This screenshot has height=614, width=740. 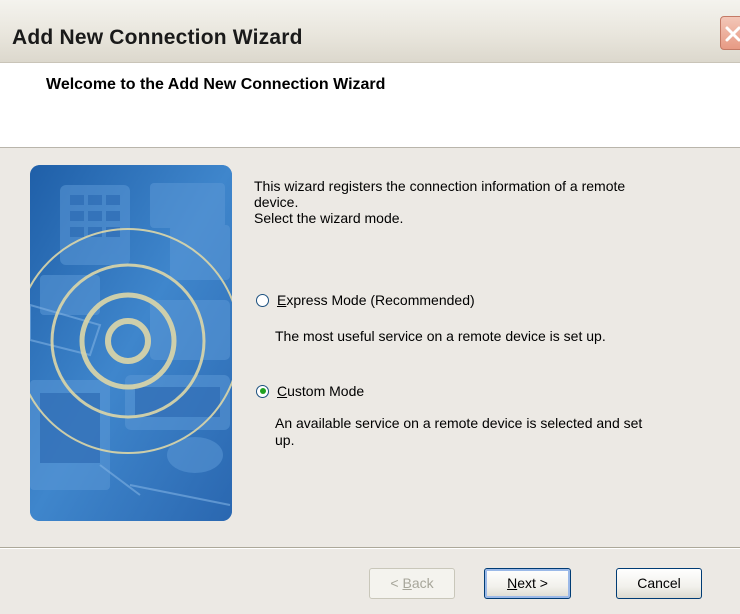 I want to click on custom-mode-label: Custom Mode, so click(x=320, y=391).